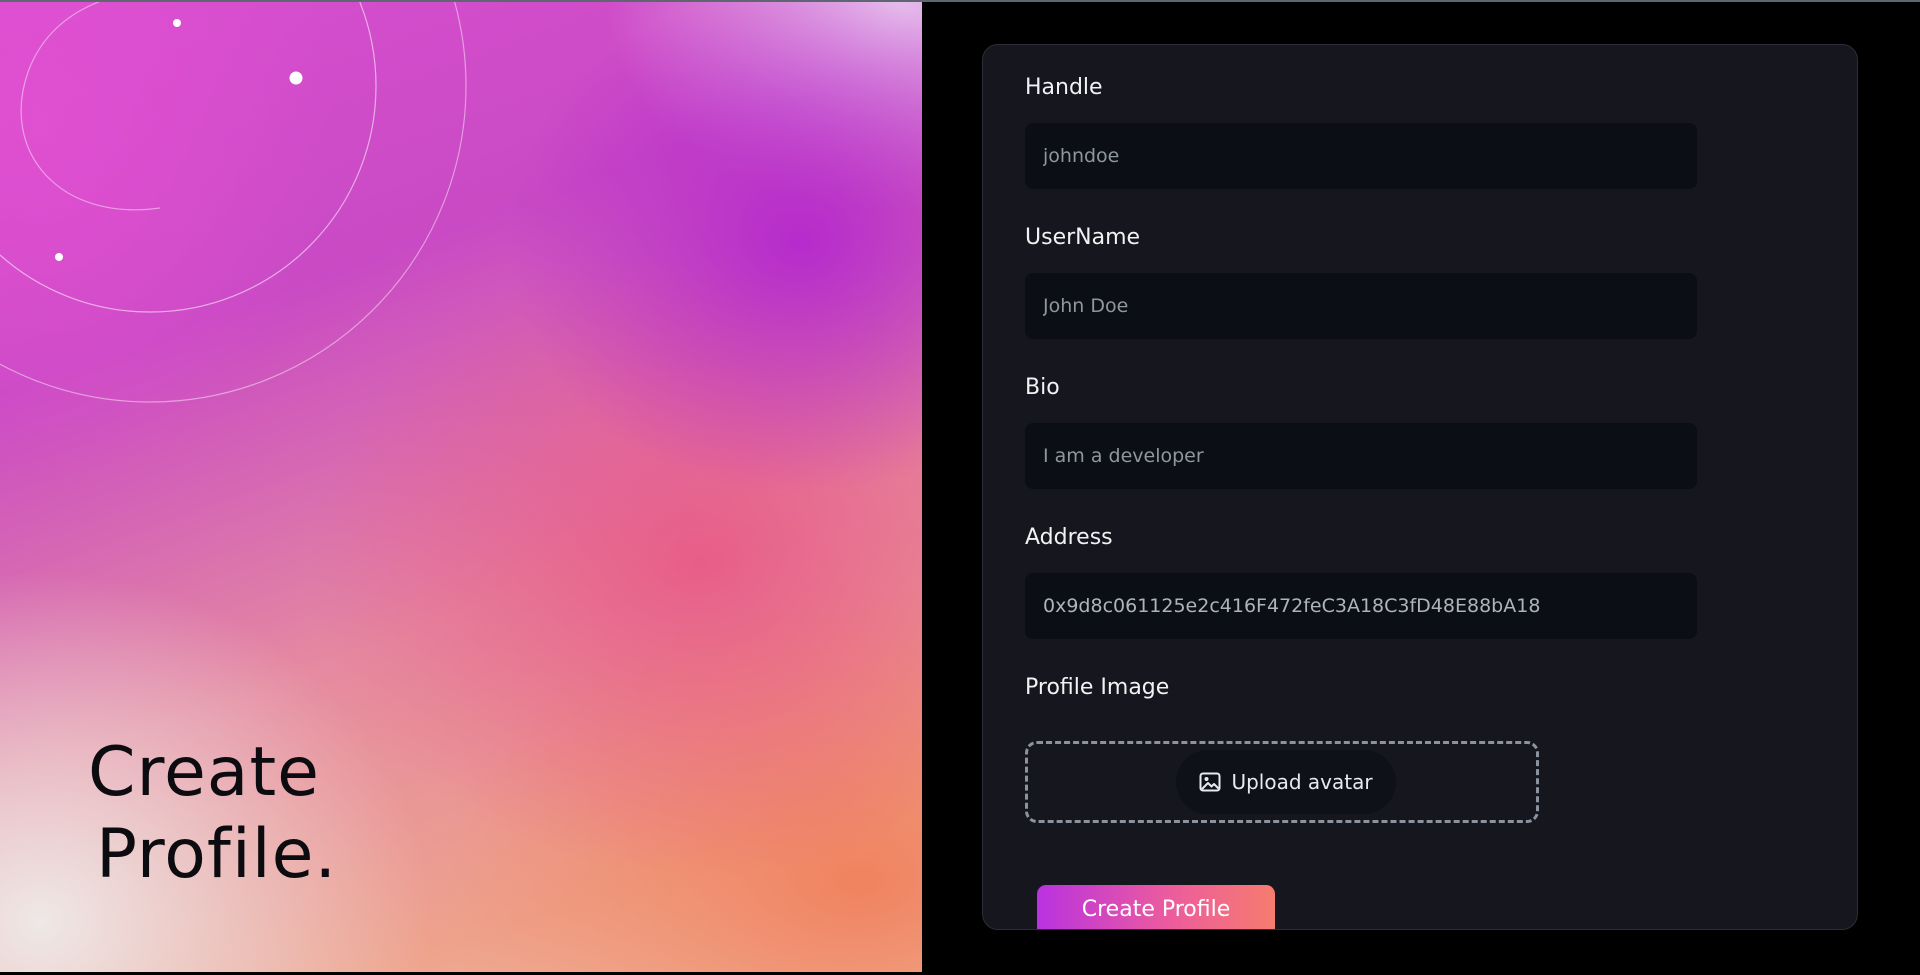 The image size is (1920, 975). What do you see at coordinates (212, 814) in the screenshot?
I see `hero-title: Create Profile.` at bounding box center [212, 814].